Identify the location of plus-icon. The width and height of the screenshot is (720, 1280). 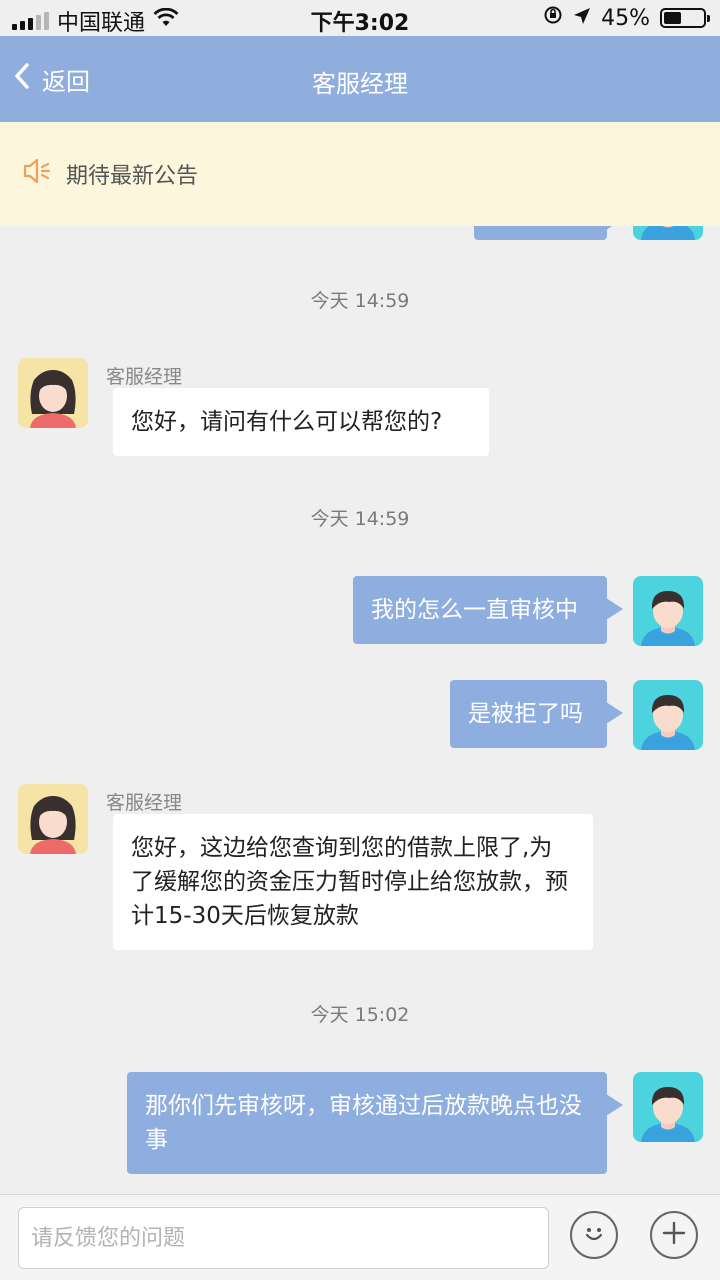
(674, 1235).